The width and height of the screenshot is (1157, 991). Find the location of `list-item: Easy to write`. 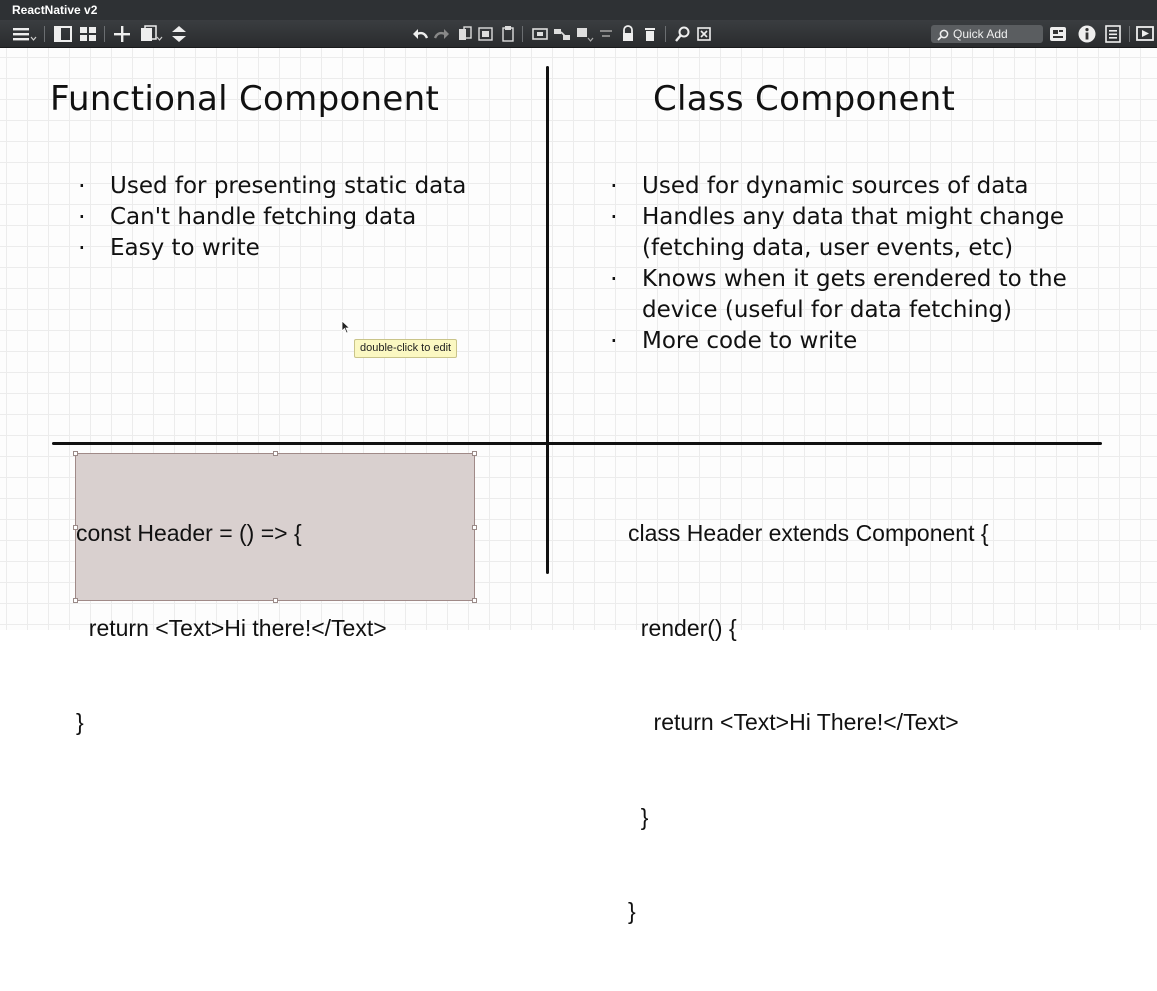

list-item: Easy to write is located at coordinates (272, 248).